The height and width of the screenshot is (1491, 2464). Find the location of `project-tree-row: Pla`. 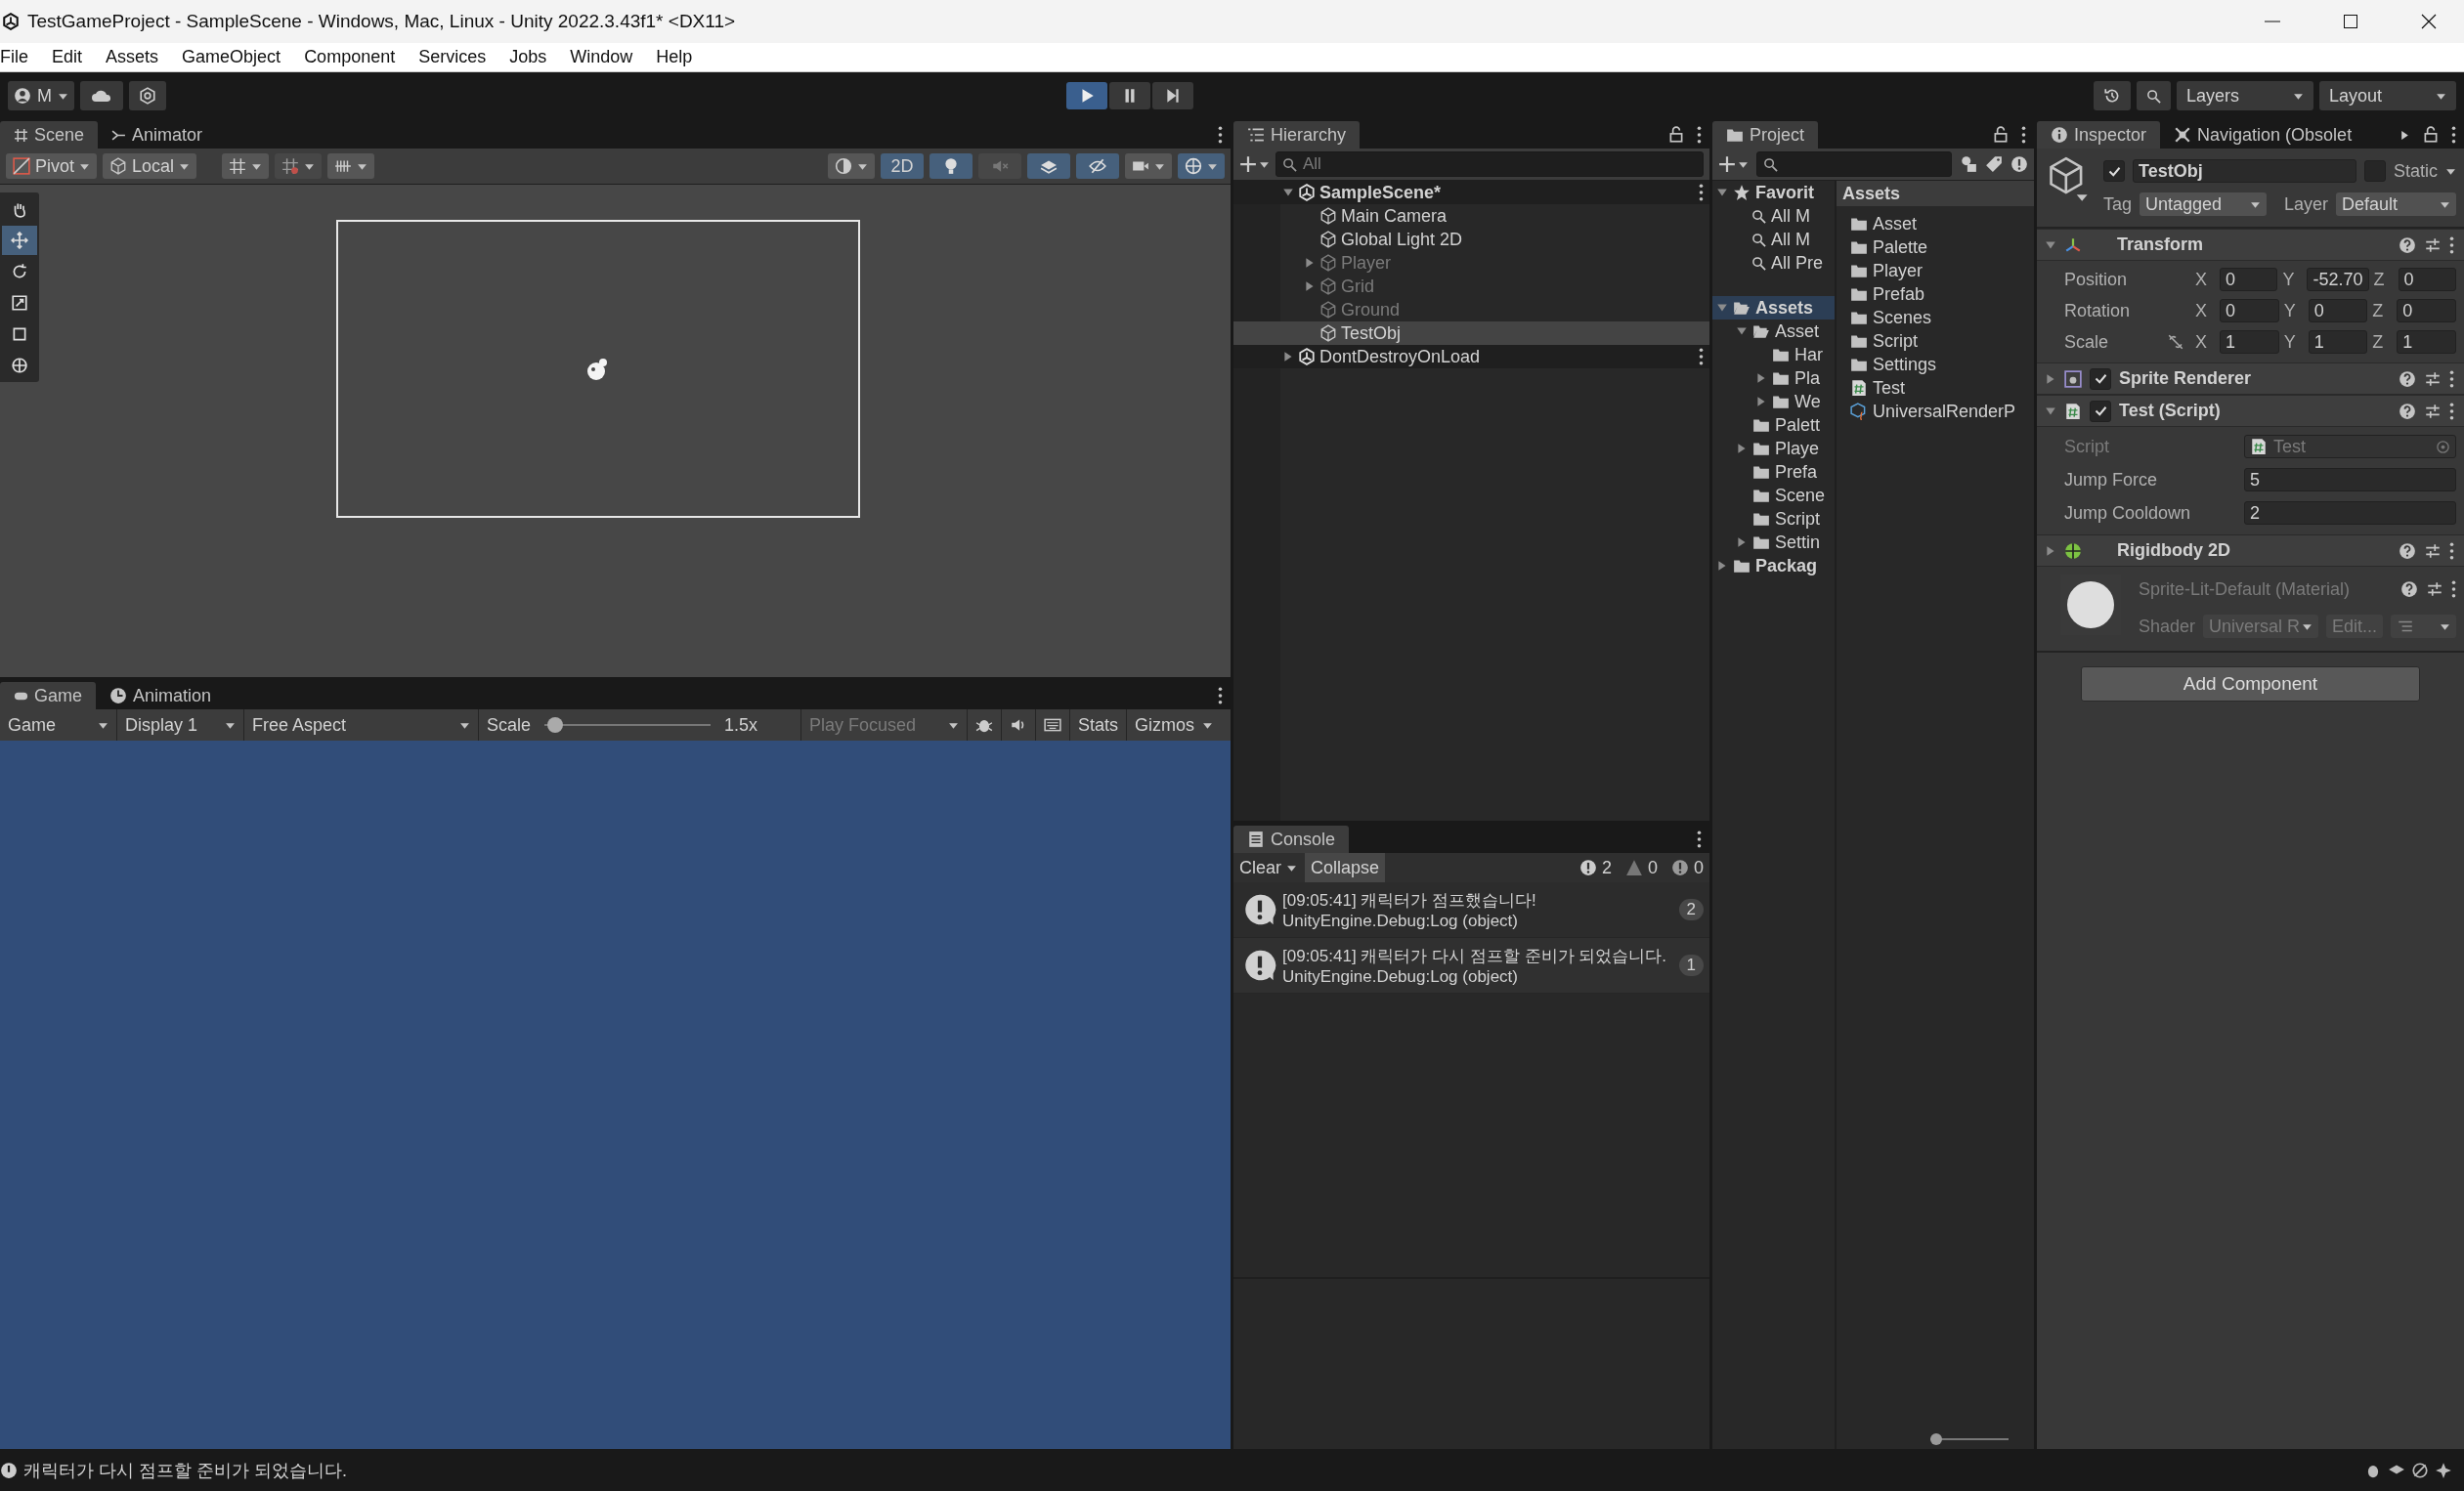

project-tree-row: Pla is located at coordinates (1773, 378).